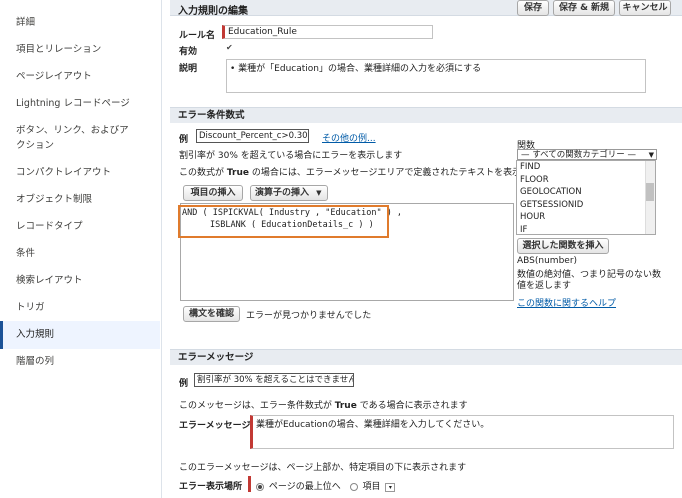  What do you see at coordinates (211, 314) in the screenshot?
I see `check-syntax-button: 構文を確認` at bounding box center [211, 314].